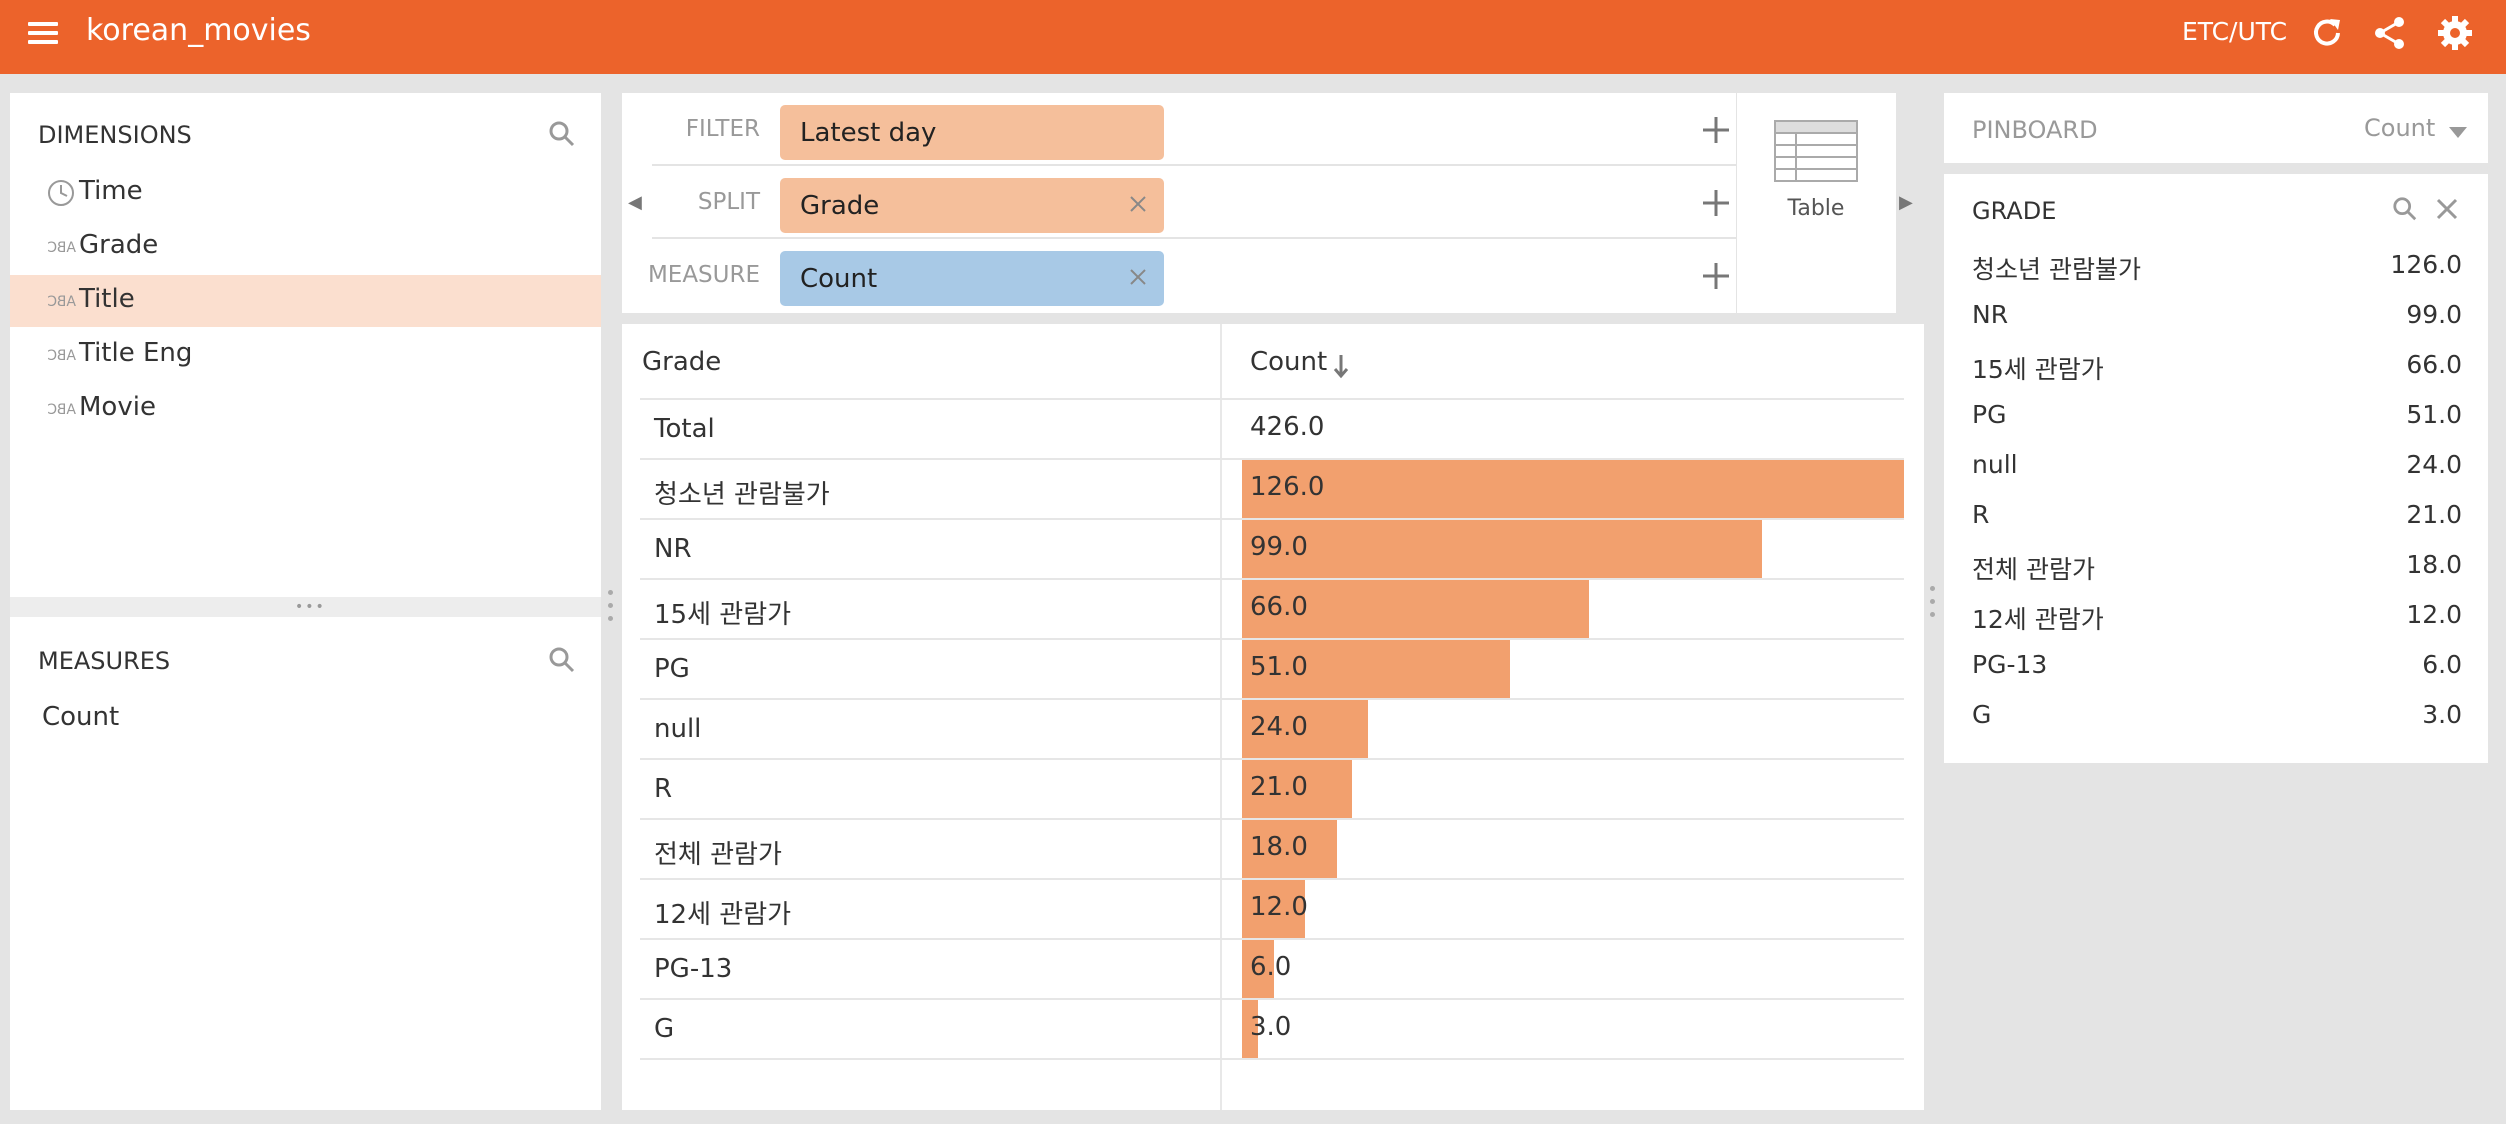  Describe the element at coordinates (111, 191) in the screenshot. I see `dimension-label: Time` at that location.